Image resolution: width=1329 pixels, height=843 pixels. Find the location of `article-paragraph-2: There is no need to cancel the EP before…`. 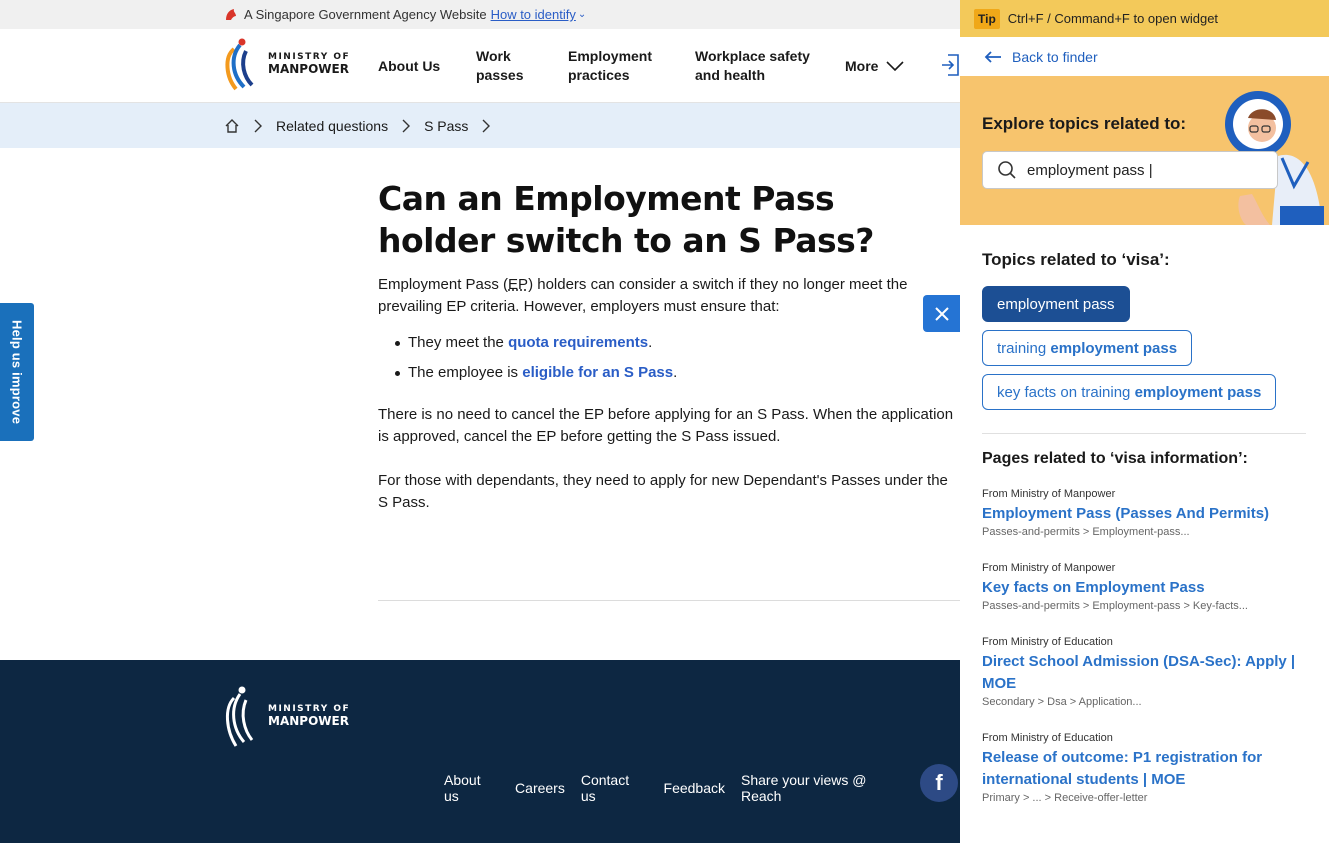

article-paragraph-2: There is no need to cancel the EP before… is located at coordinates (666, 425).